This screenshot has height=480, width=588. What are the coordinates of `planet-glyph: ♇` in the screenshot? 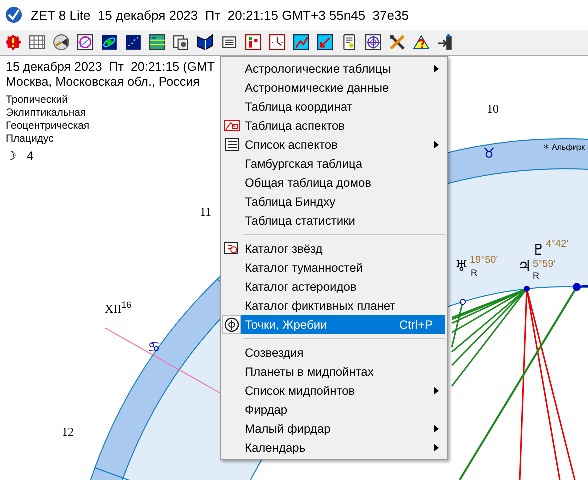 It's located at (539, 250).